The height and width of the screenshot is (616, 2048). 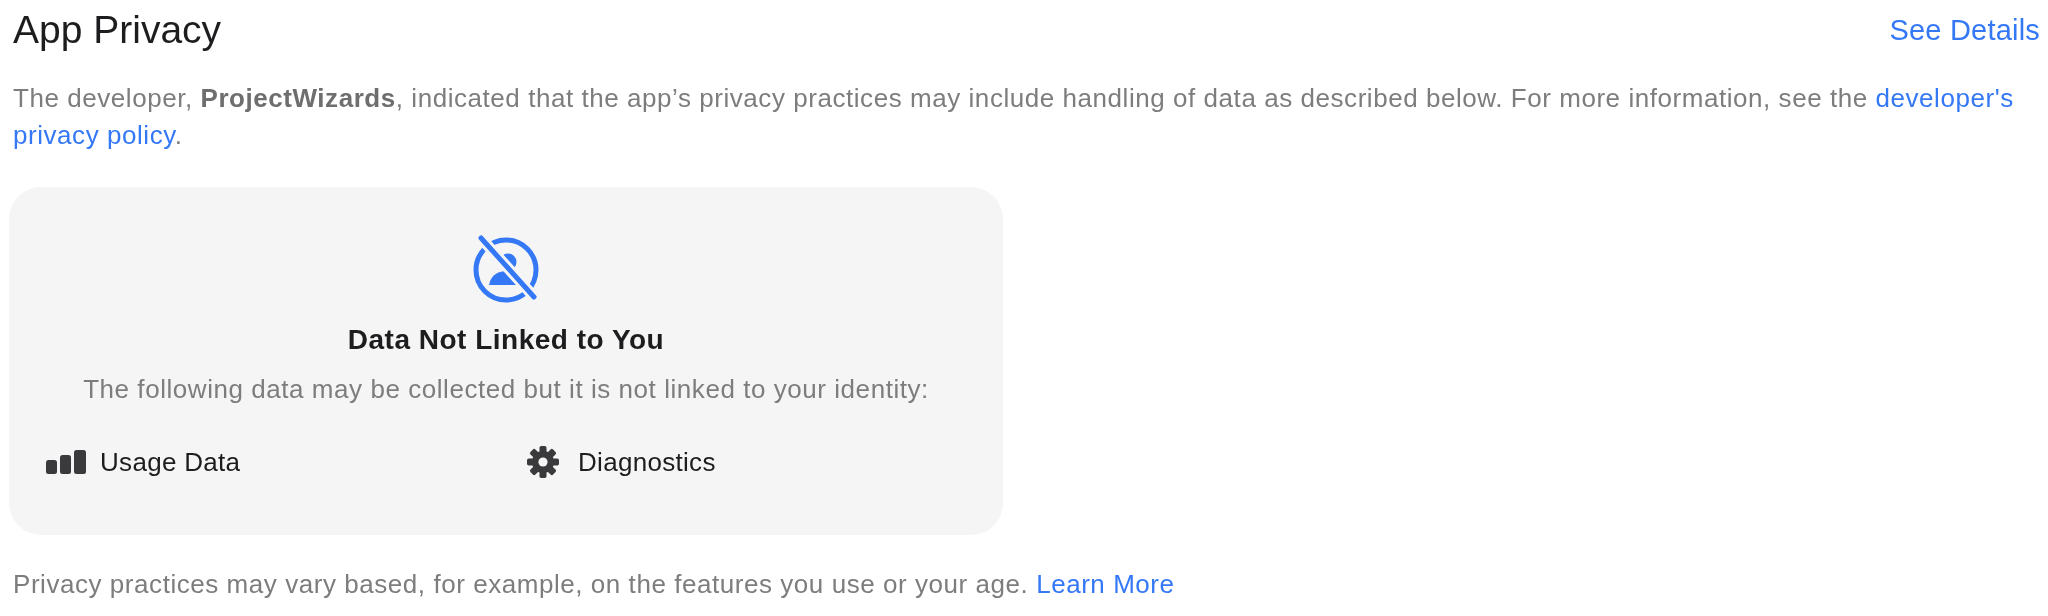 What do you see at coordinates (543, 462) in the screenshot?
I see `gear-icon` at bounding box center [543, 462].